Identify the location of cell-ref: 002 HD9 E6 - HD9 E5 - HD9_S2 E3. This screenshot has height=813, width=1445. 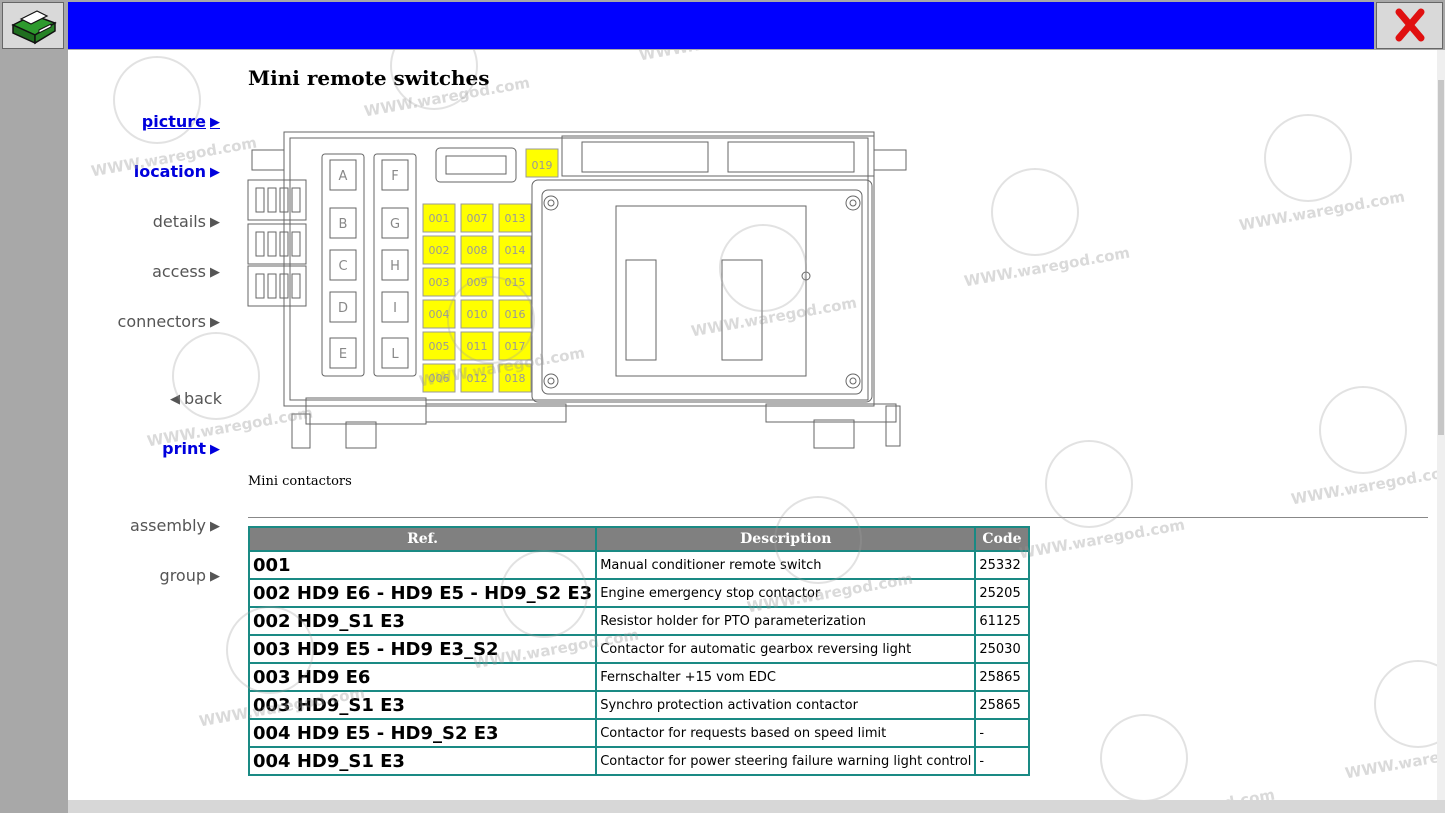
(422, 593).